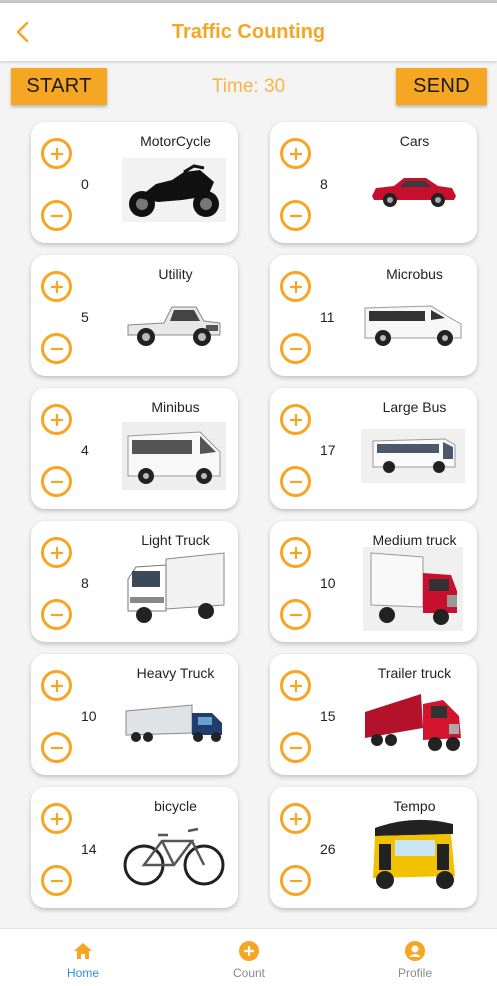 This screenshot has height=986, width=497. Describe the element at coordinates (175, 673) in the screenshot. I see `vehicle-label: Heavy Truck` at that location.